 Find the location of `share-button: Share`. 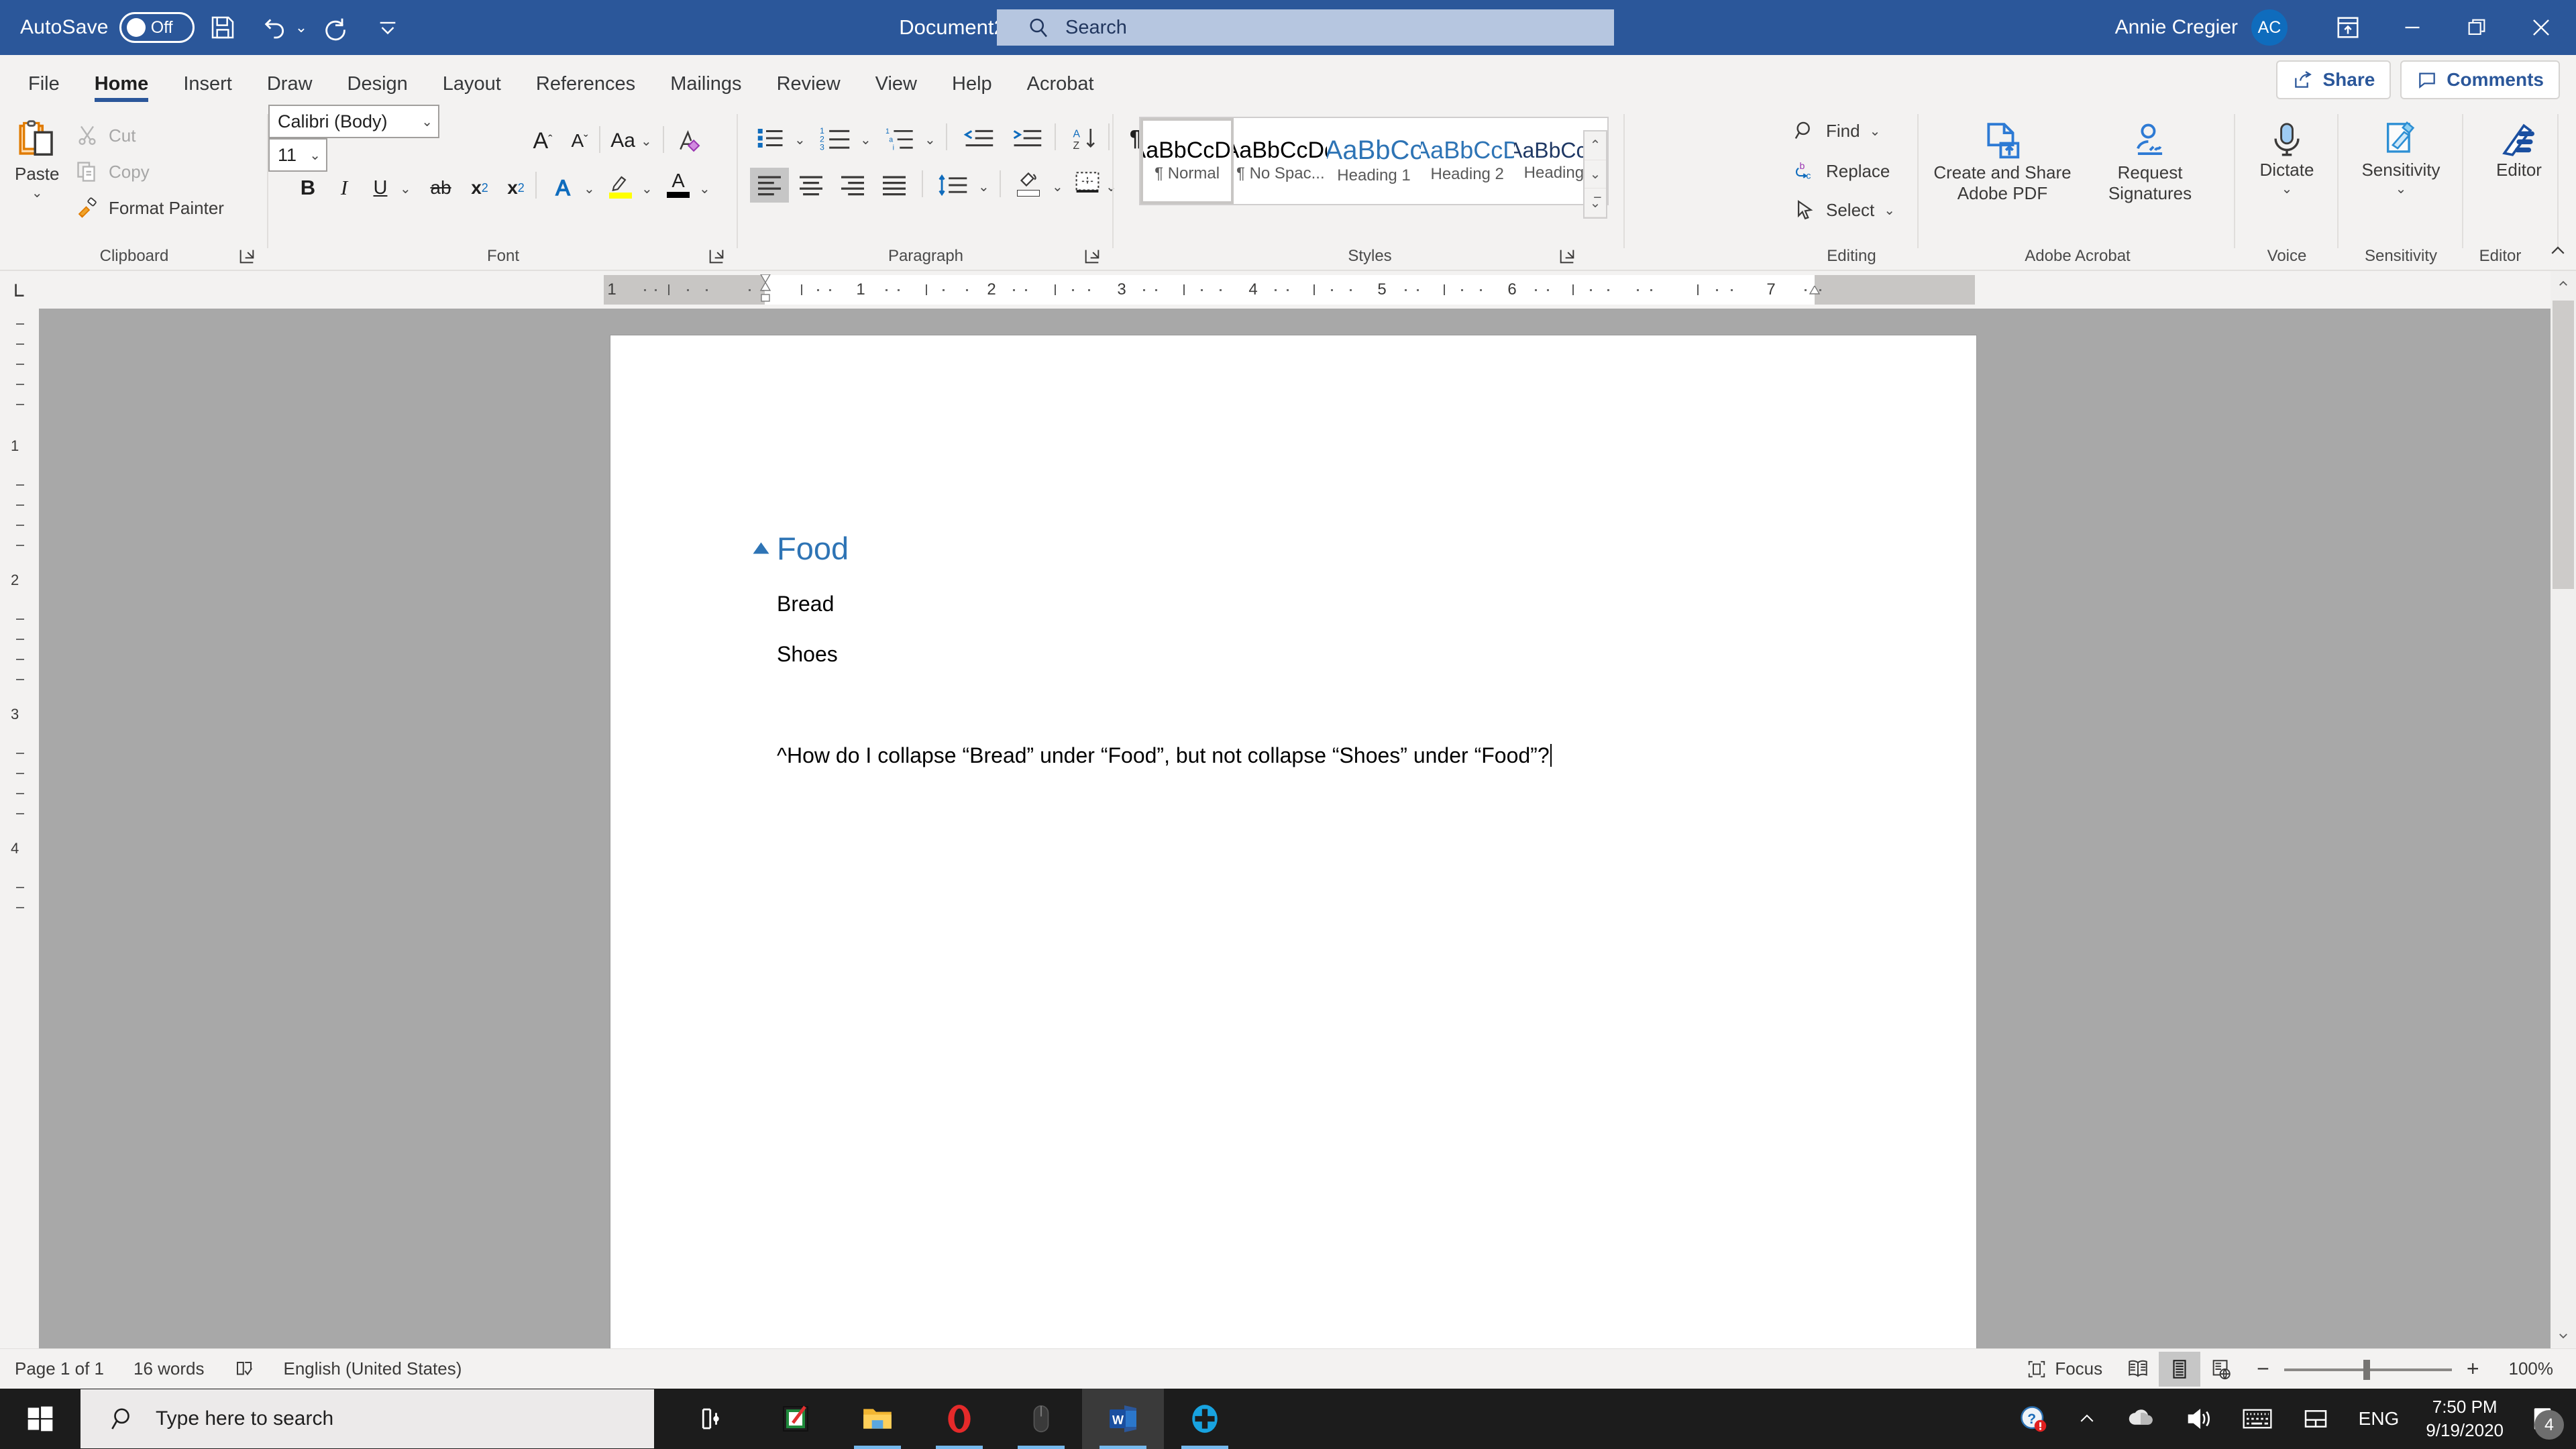

share-button: Share is located at coordinates (2334, 79).